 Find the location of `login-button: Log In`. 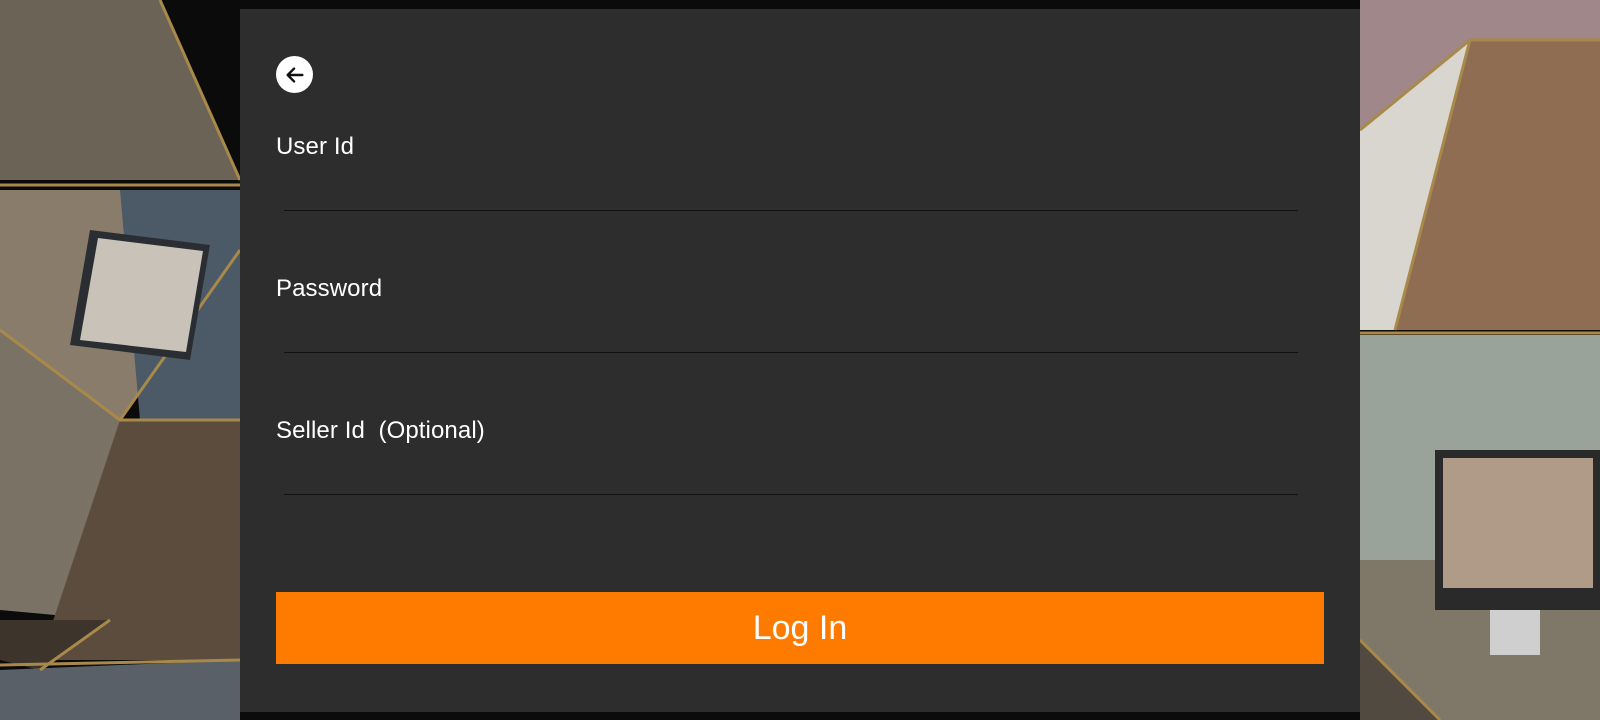

login-button: Log In is located at coordinates (800, 628).